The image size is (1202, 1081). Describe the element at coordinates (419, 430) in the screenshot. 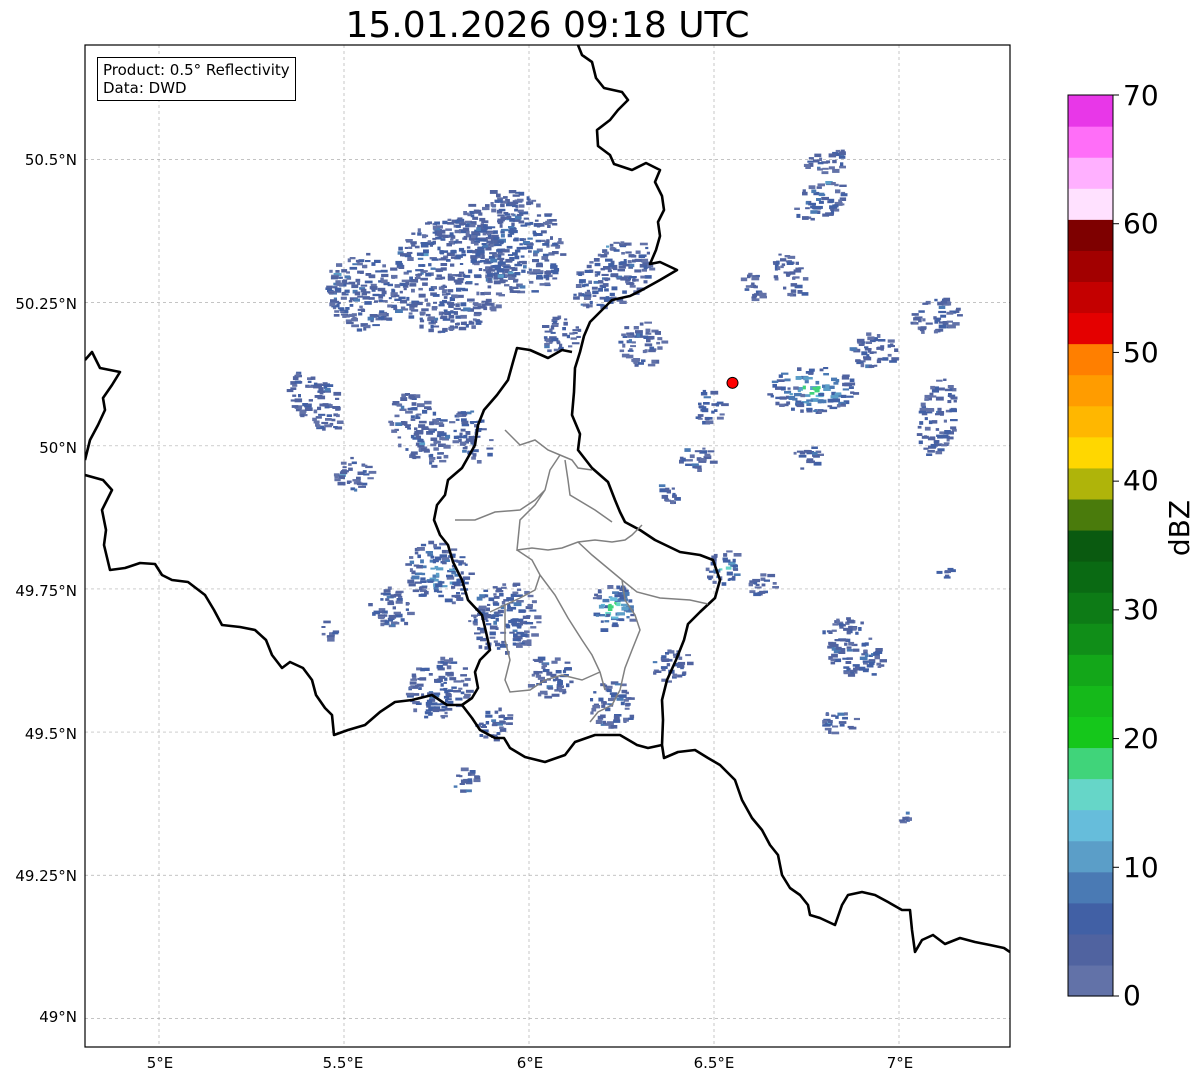

I see `precip-cell` at that location.